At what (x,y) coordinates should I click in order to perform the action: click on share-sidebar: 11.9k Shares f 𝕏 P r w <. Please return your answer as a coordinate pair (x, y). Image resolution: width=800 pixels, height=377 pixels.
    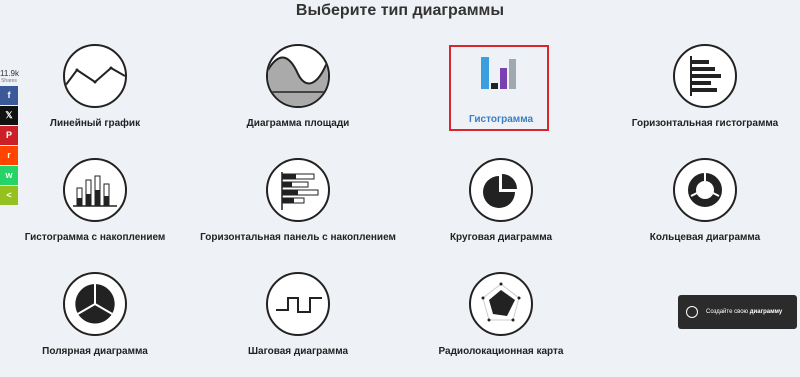
    Looking at the image, I should click on (9, 137).